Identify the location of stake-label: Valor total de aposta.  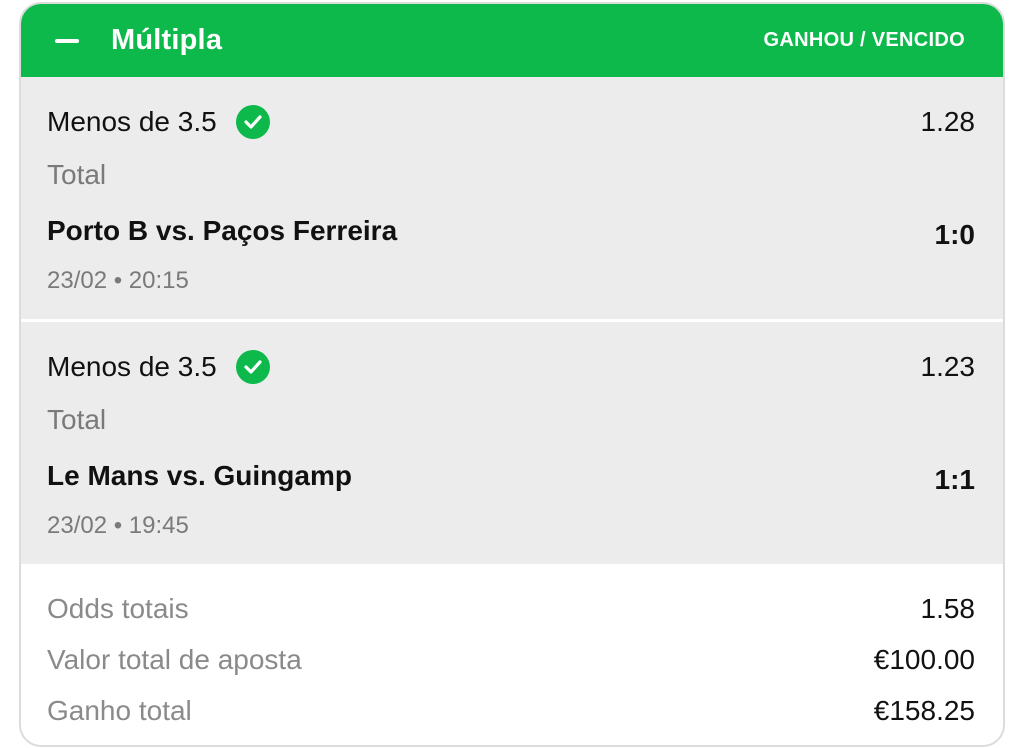
(174, 659).